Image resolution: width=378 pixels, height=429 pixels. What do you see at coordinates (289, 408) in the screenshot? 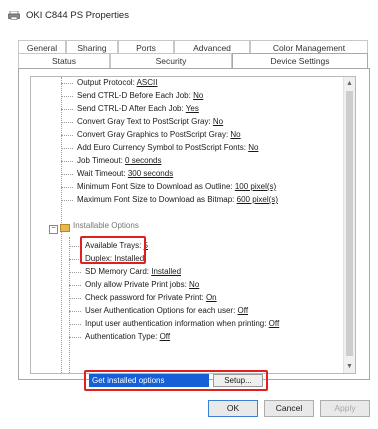
I see `cancel-button: Cancel` at bounding box center [289, 408].